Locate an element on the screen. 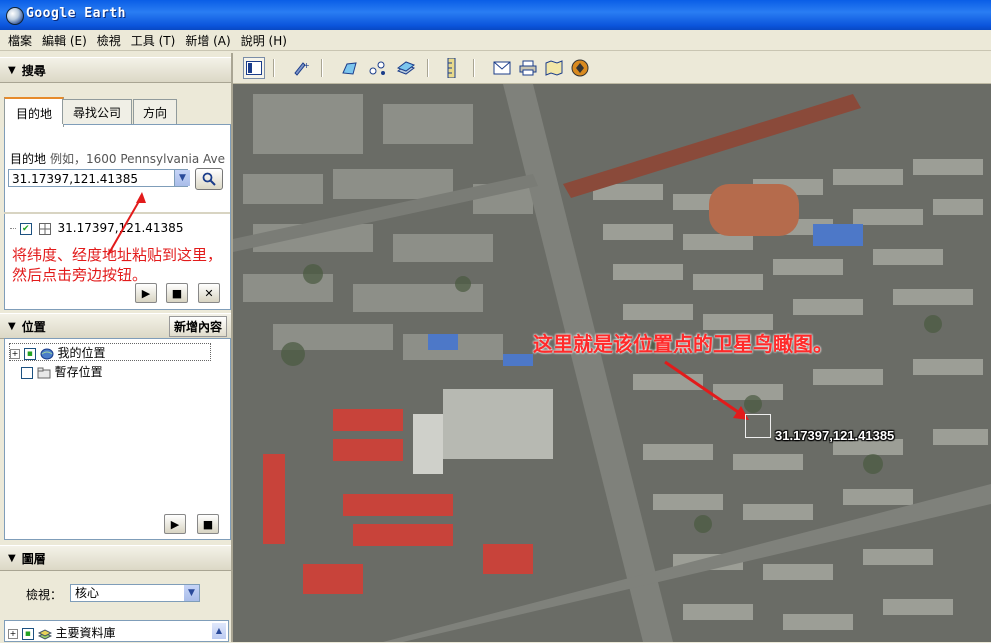 The image size is (991, 643). google-maps-icon is located at coordinates (554, 68).